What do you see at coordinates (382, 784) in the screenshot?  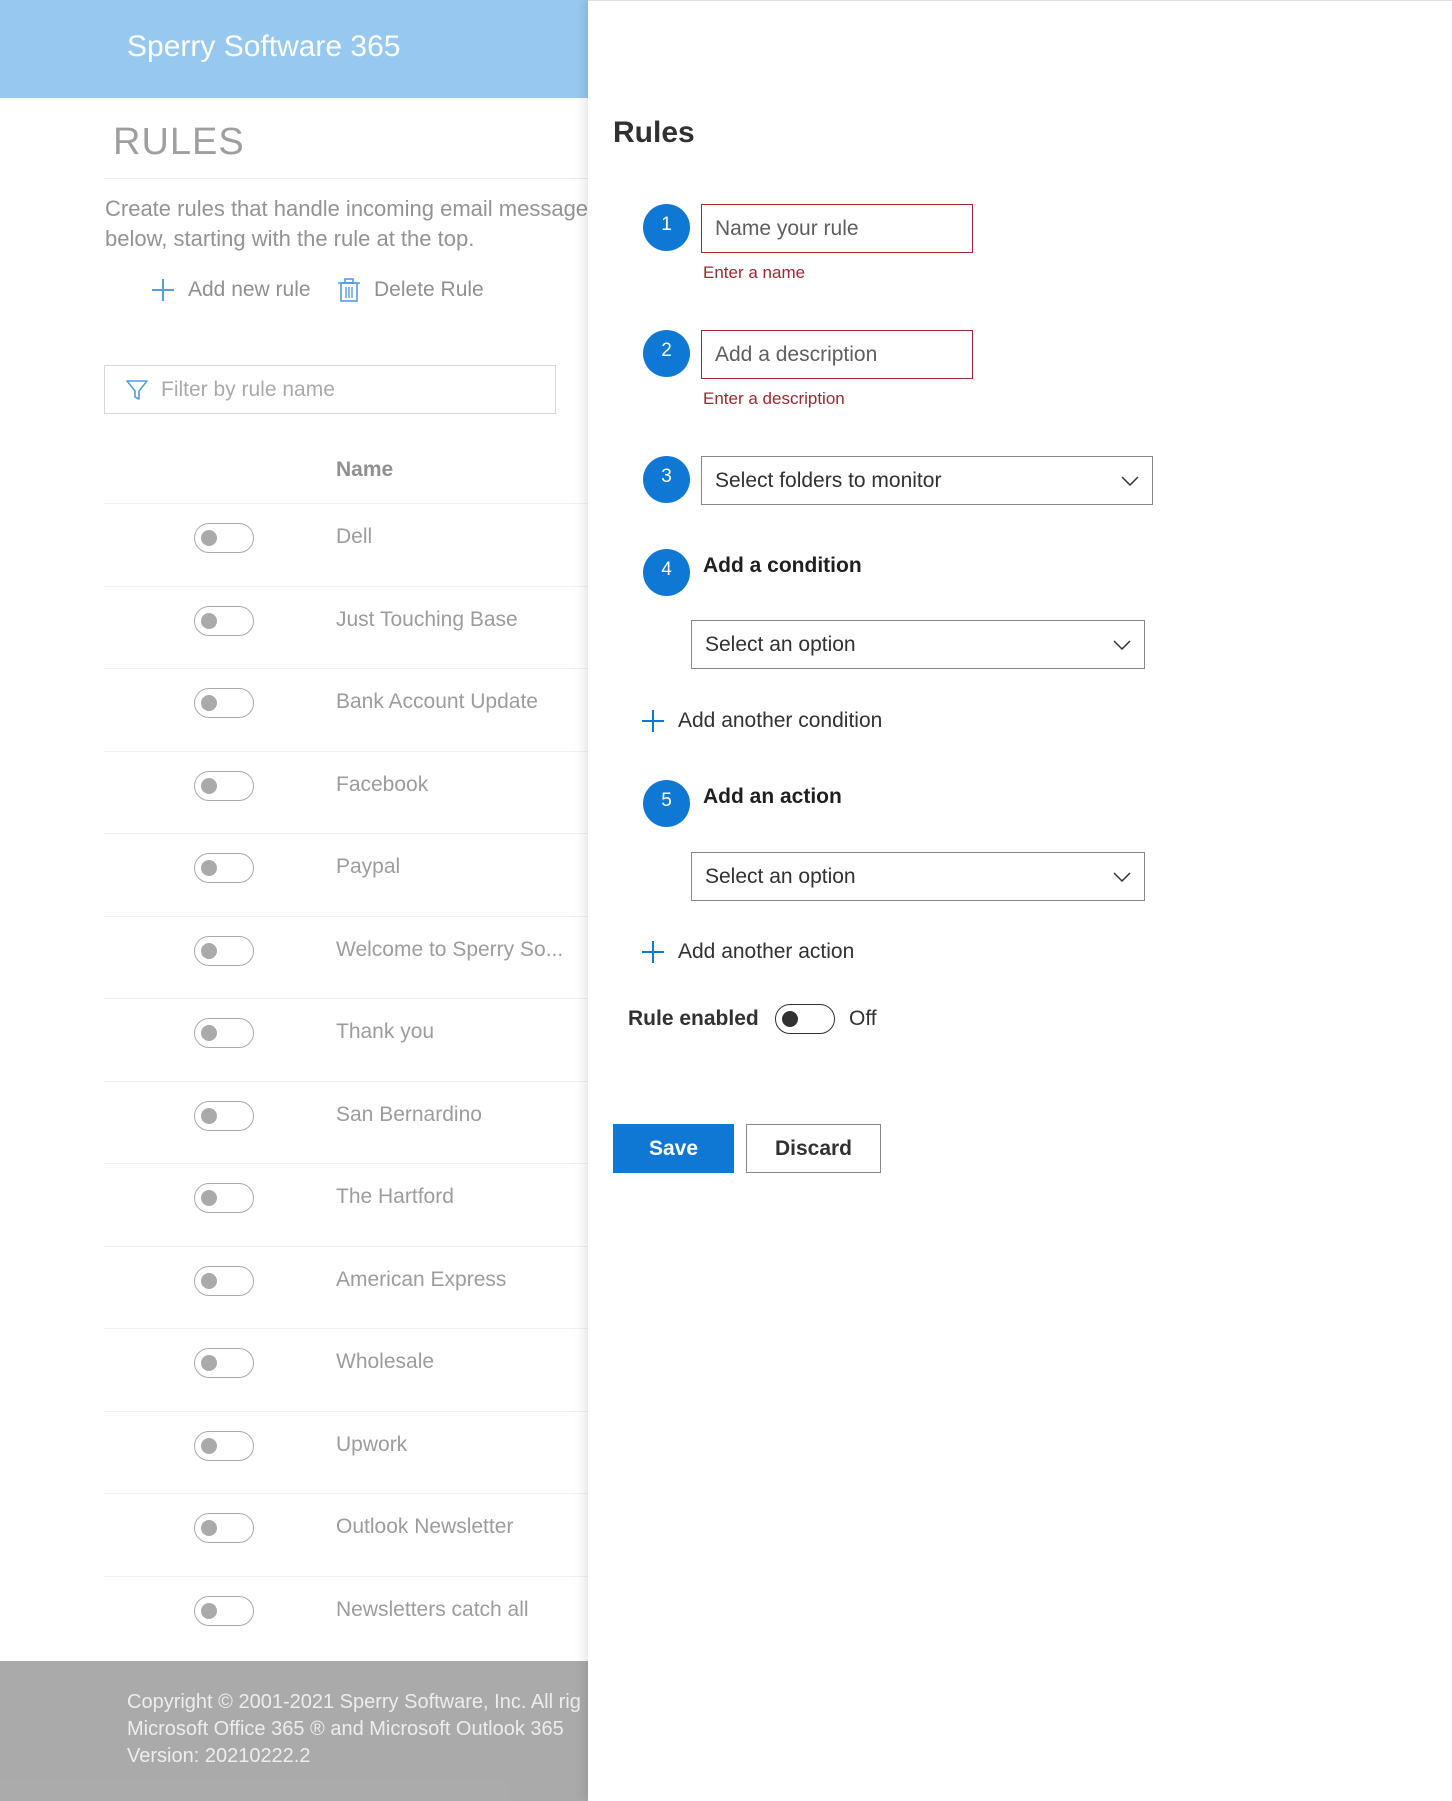 I see `rule-name: Facebook` at bounding box center [382, 784].